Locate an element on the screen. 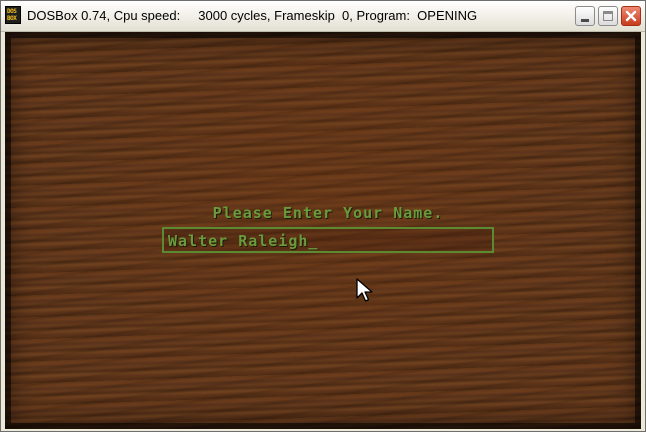 Image resolution: width=646 pixels, height=432 pixels. maximize-icon is located at coordinates (608, 16).